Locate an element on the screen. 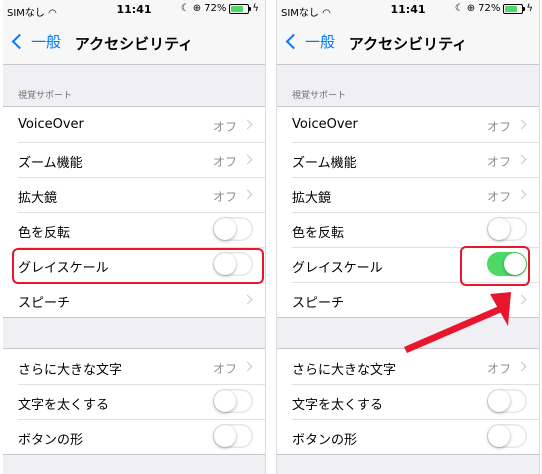 This screenshot has height=474, width=542. red-arrow-annotation is located at coordinates (457, 322).